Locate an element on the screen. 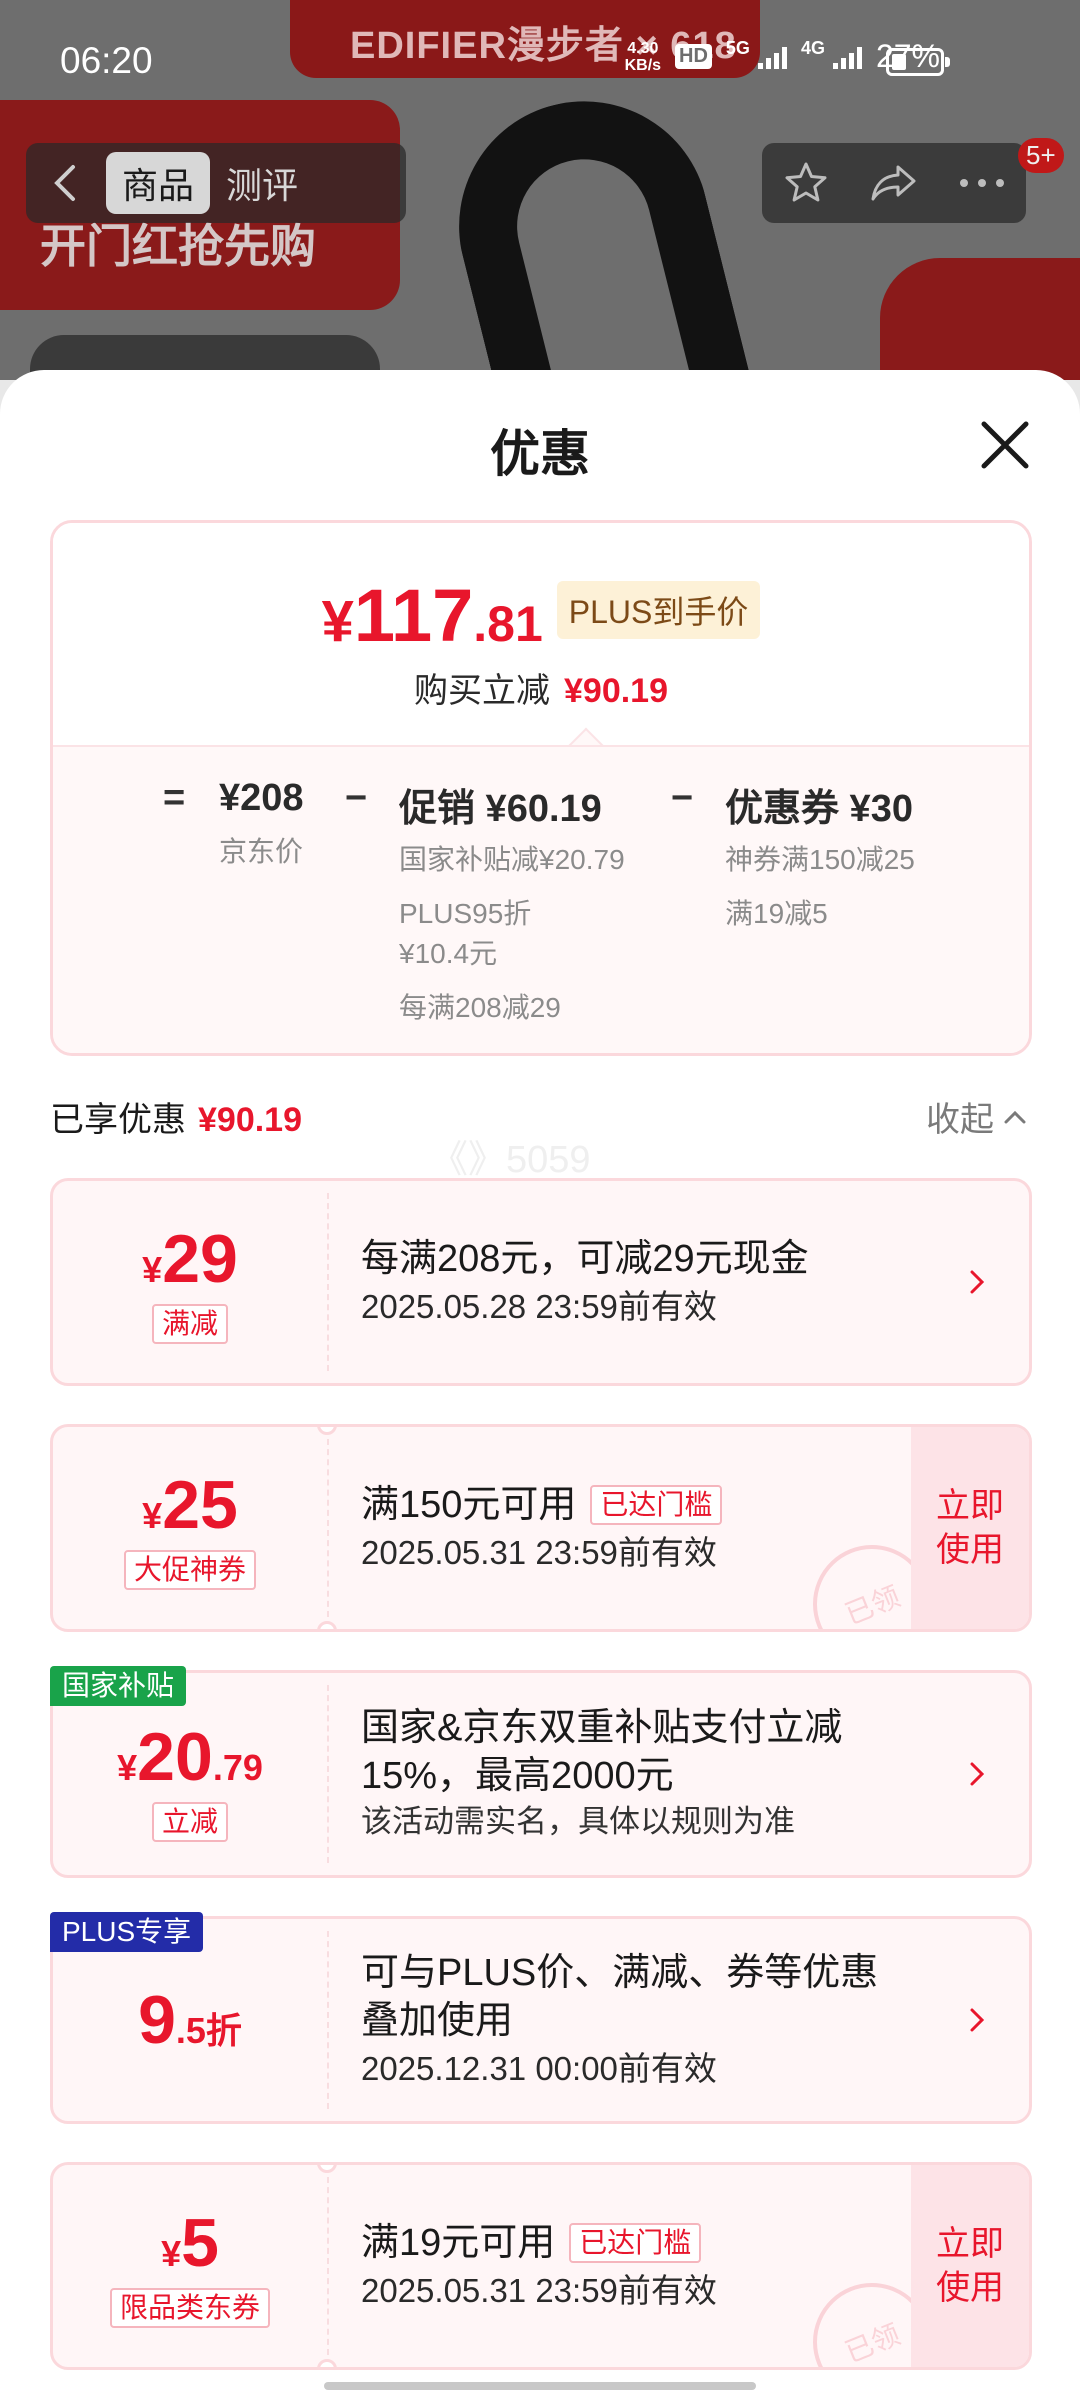 Image resolution: width=1080 pixels, height=2400 pixels. equals-sign: = is located at coordinates (174, 798).